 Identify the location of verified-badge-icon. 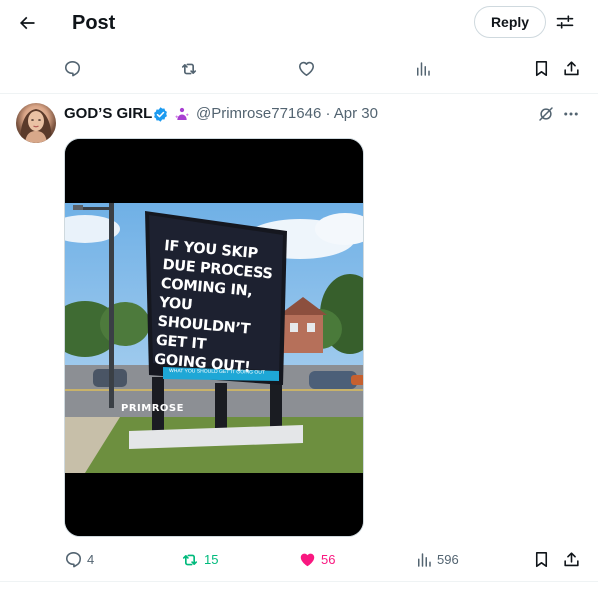
(160, 114).